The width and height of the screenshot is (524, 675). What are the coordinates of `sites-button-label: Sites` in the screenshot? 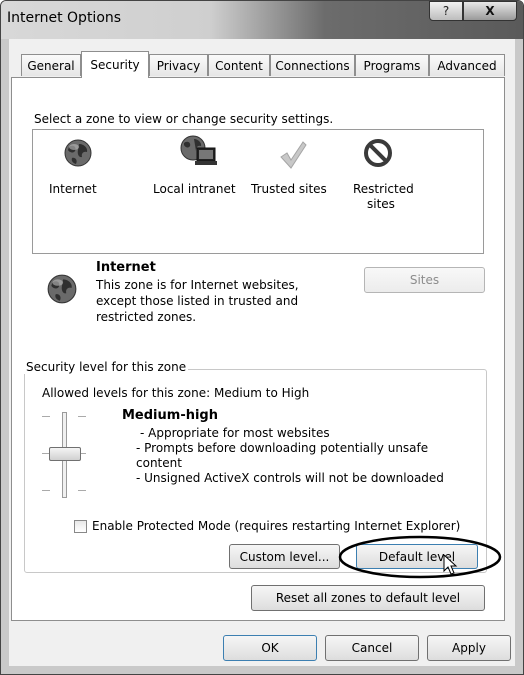 It's located at (424, 280).